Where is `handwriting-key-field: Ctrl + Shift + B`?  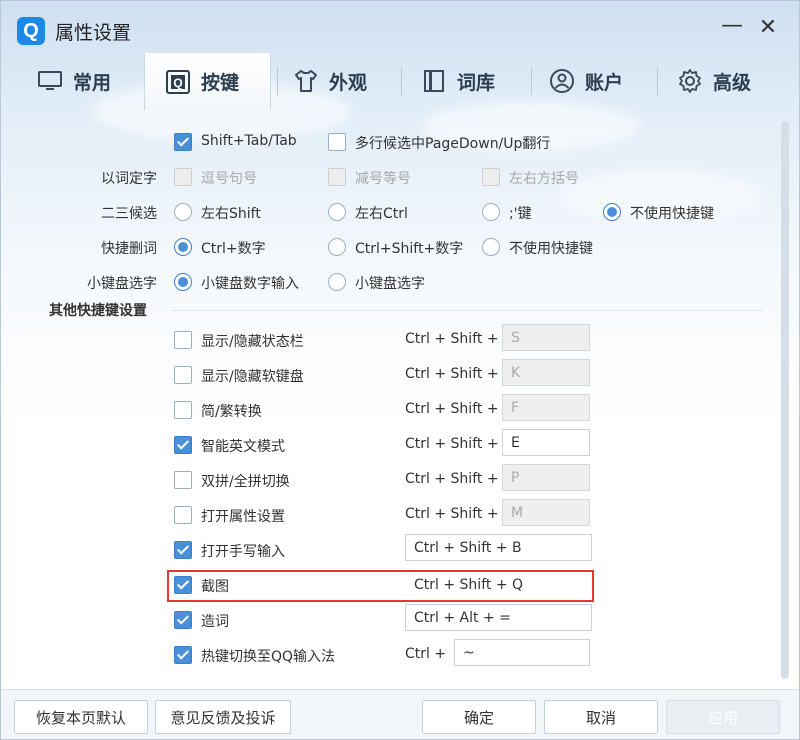 handwriting-key-field: Ctrl + Shift + B is located at coordinates (498, 547).